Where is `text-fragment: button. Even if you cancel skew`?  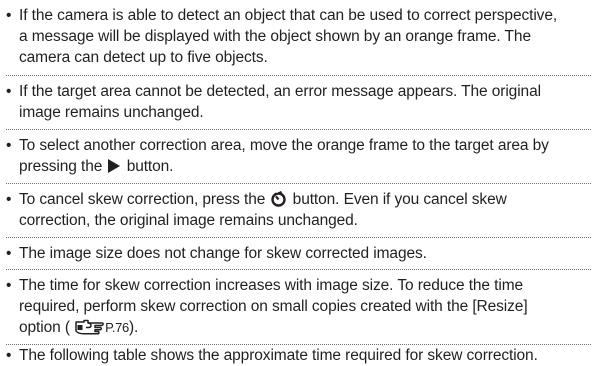
text-fragment: button. Even if you cancel skew is located at coordinates (399, 199).